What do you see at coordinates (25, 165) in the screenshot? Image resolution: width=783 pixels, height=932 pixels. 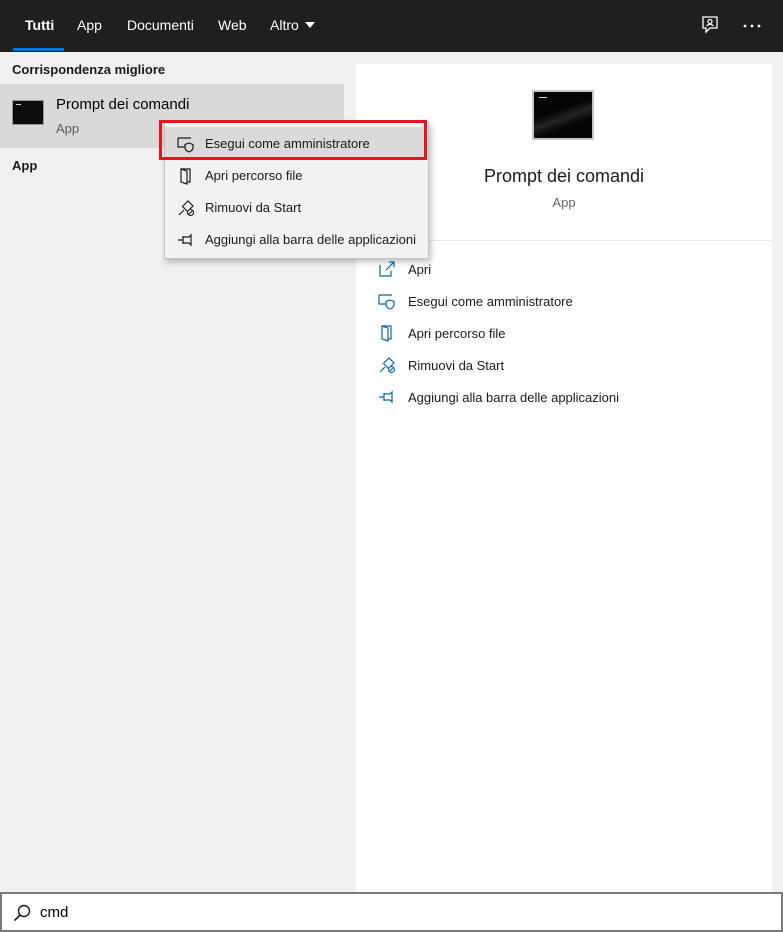 I see `apps-heading: App` at bounding box center [25, 165].